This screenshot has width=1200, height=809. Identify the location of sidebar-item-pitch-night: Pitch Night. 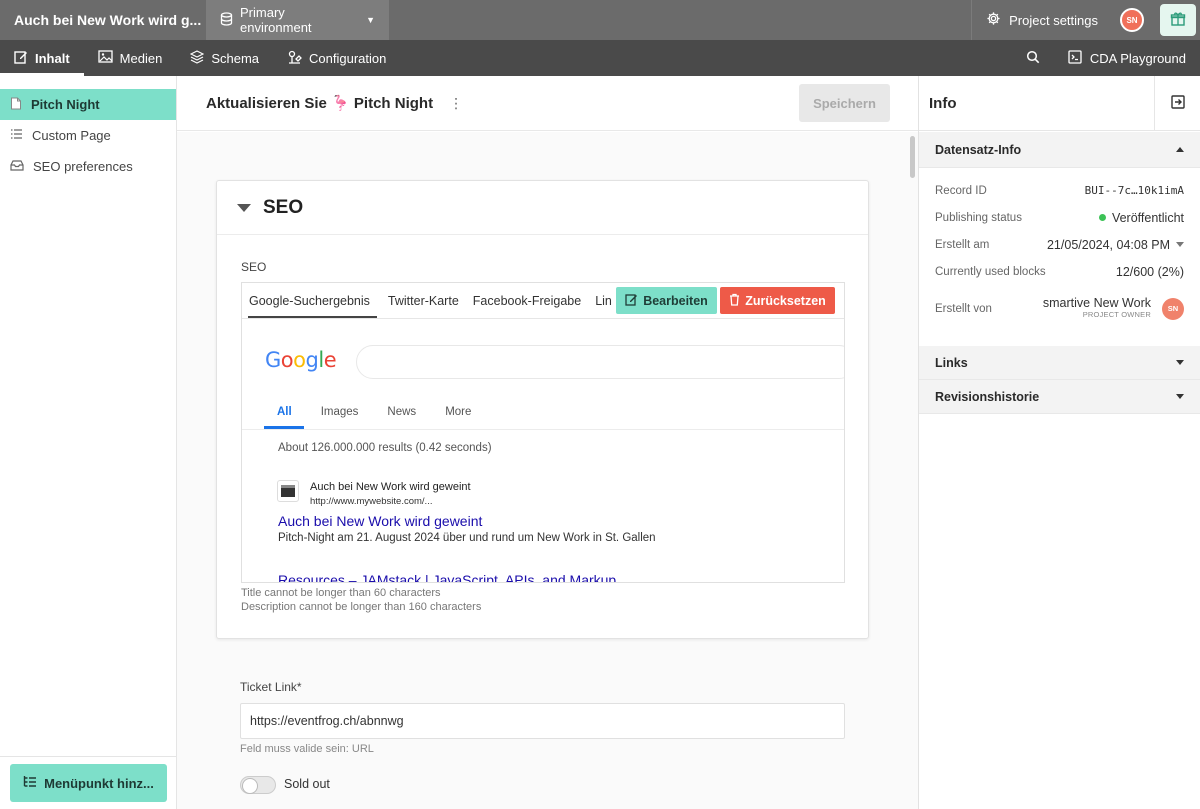
(88, 104).